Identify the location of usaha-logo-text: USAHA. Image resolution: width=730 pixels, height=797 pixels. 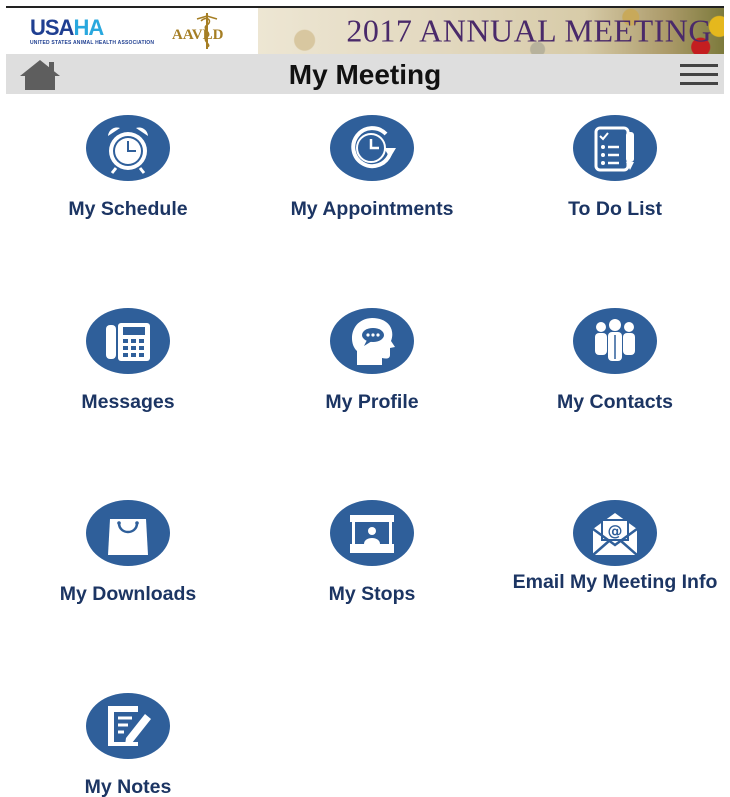
(67, 27).